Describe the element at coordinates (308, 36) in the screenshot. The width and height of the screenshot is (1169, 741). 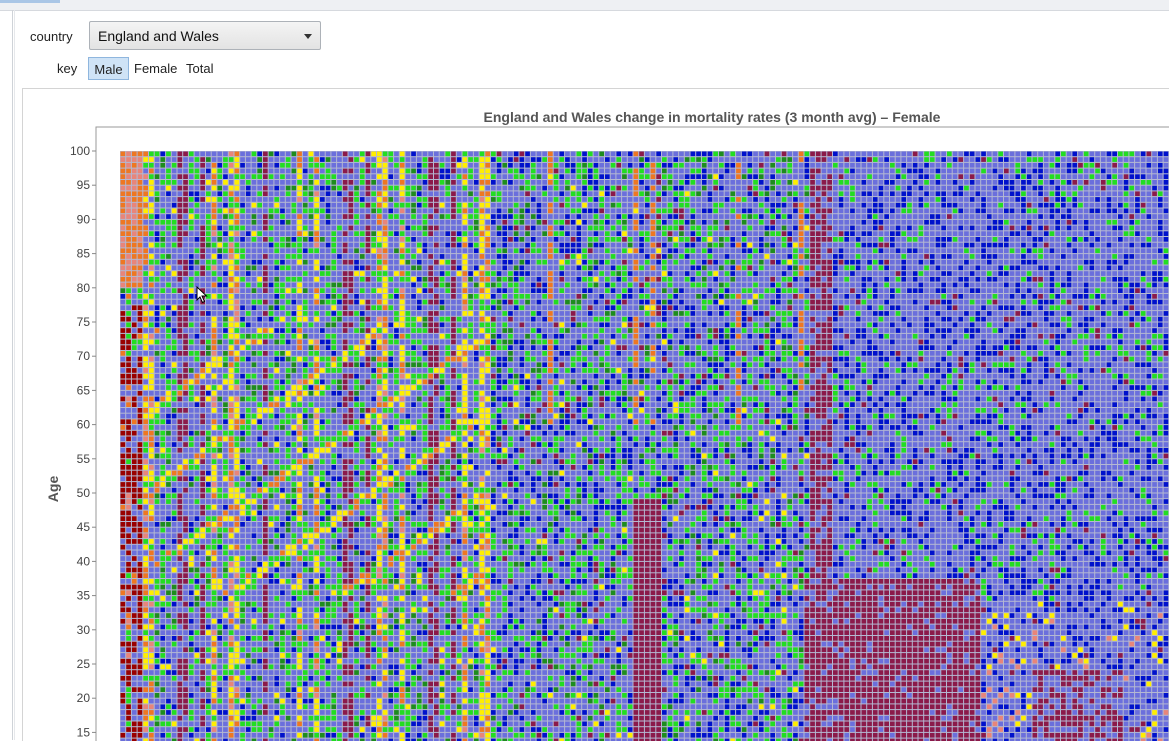
I see `chevron-down-icon` at that location.